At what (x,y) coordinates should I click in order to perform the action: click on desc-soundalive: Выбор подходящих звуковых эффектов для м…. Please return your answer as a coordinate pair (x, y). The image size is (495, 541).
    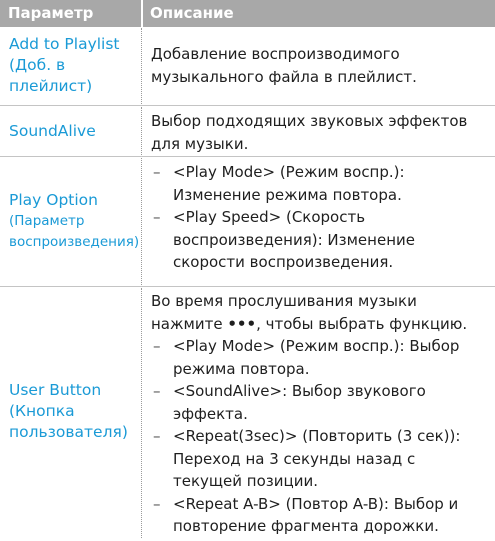
    Looking at the image, I should click on (320, 132).